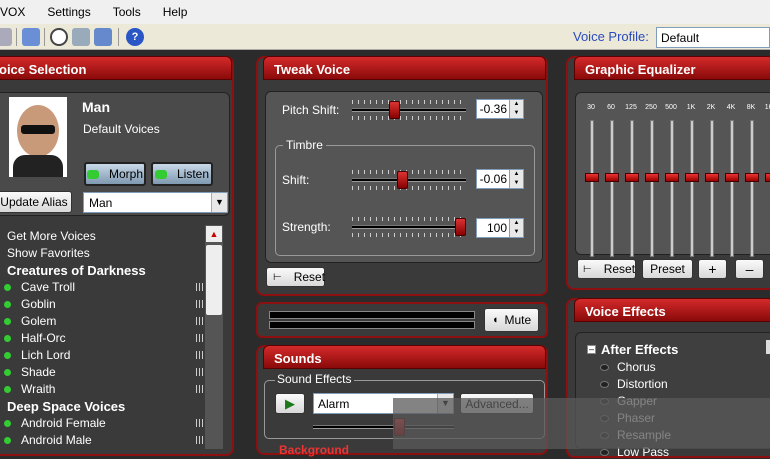 Image resolution: width=770 pixels, height=459 pixels. Describe the element at coordinates (104, 355) in the screenshot. I see `voice-item: Lich Lord` at that location.